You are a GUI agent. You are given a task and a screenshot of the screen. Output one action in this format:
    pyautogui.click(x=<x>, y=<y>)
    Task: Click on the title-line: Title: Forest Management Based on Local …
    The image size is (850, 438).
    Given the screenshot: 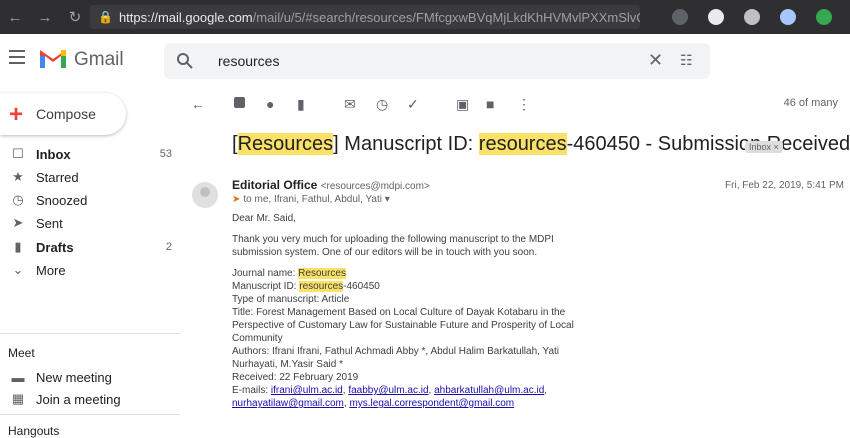 What is the action you would take?
    pyautogui.click(x=399, y=312)
    